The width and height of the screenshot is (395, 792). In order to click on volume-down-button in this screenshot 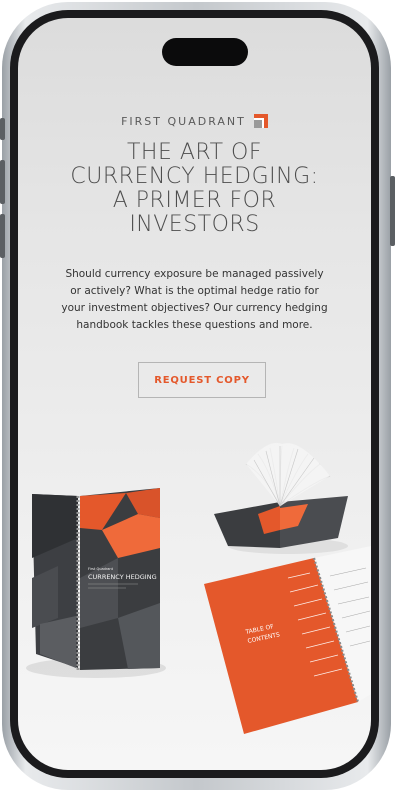, I will do `click(2, 236)`.